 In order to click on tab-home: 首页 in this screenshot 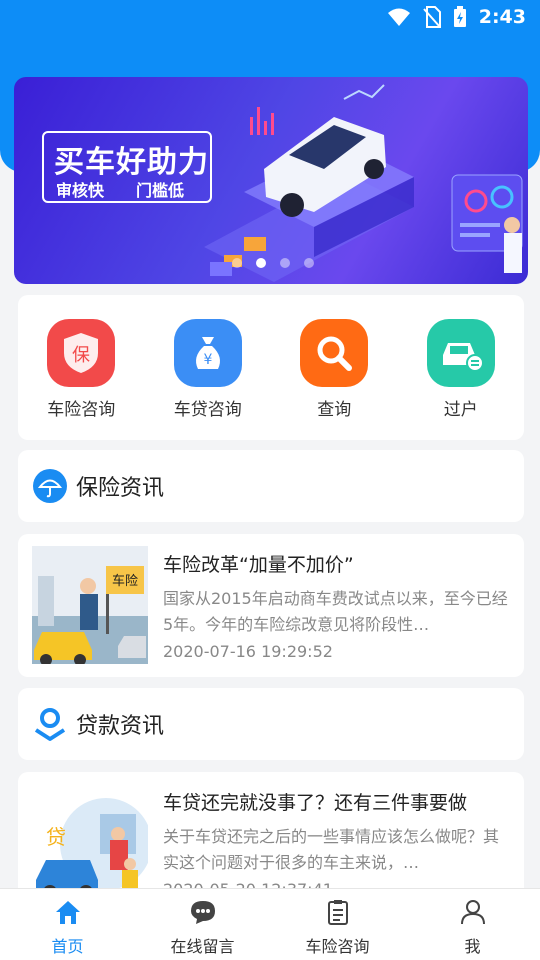, I will do `click(67, 924)`.